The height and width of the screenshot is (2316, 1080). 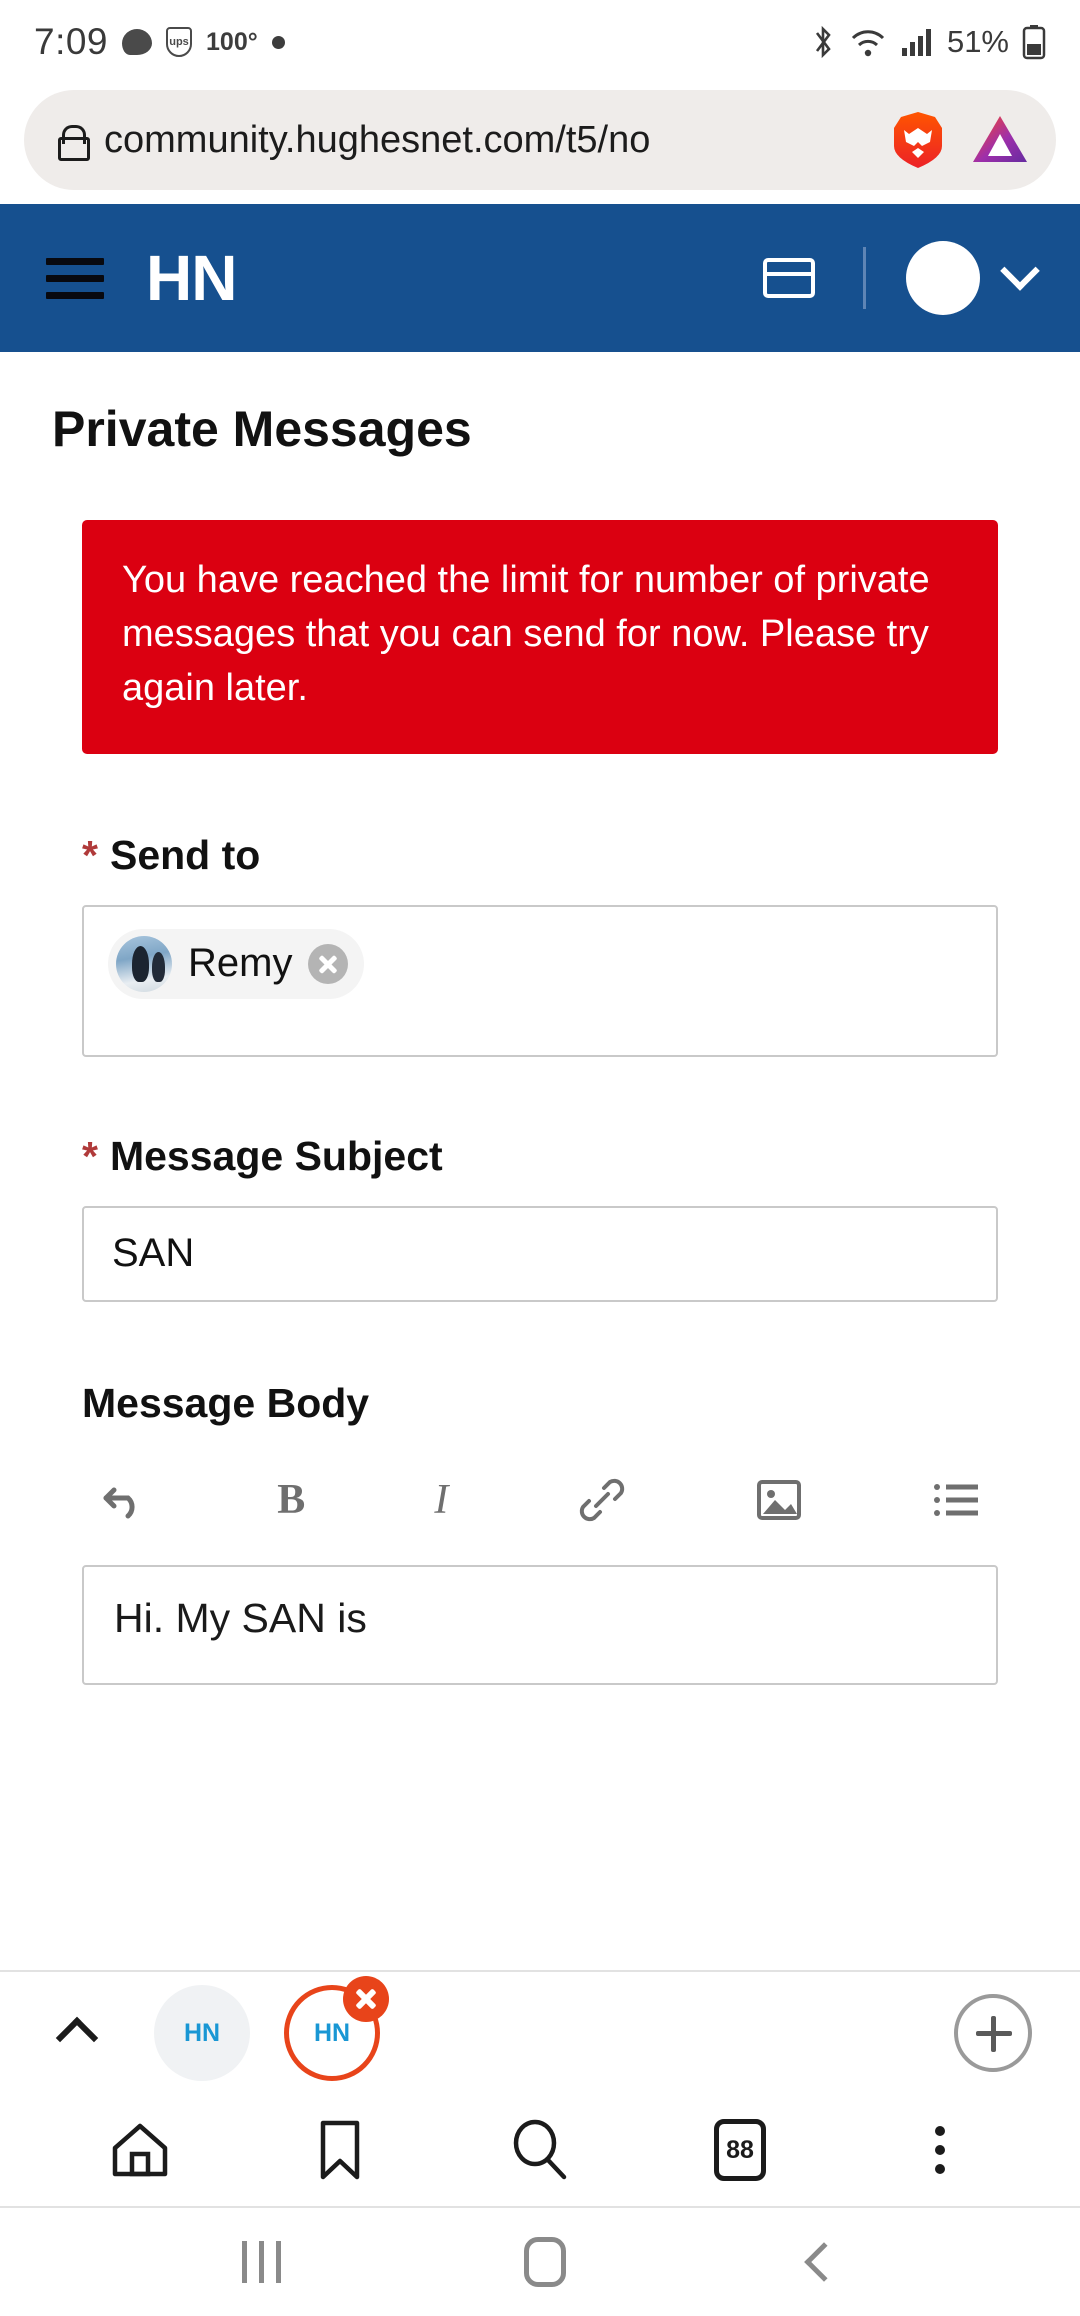 What do you see at coordinates (540, 980) in the screenshot?
I see `send-to-field: Remy` at bounding box center [540, 980].